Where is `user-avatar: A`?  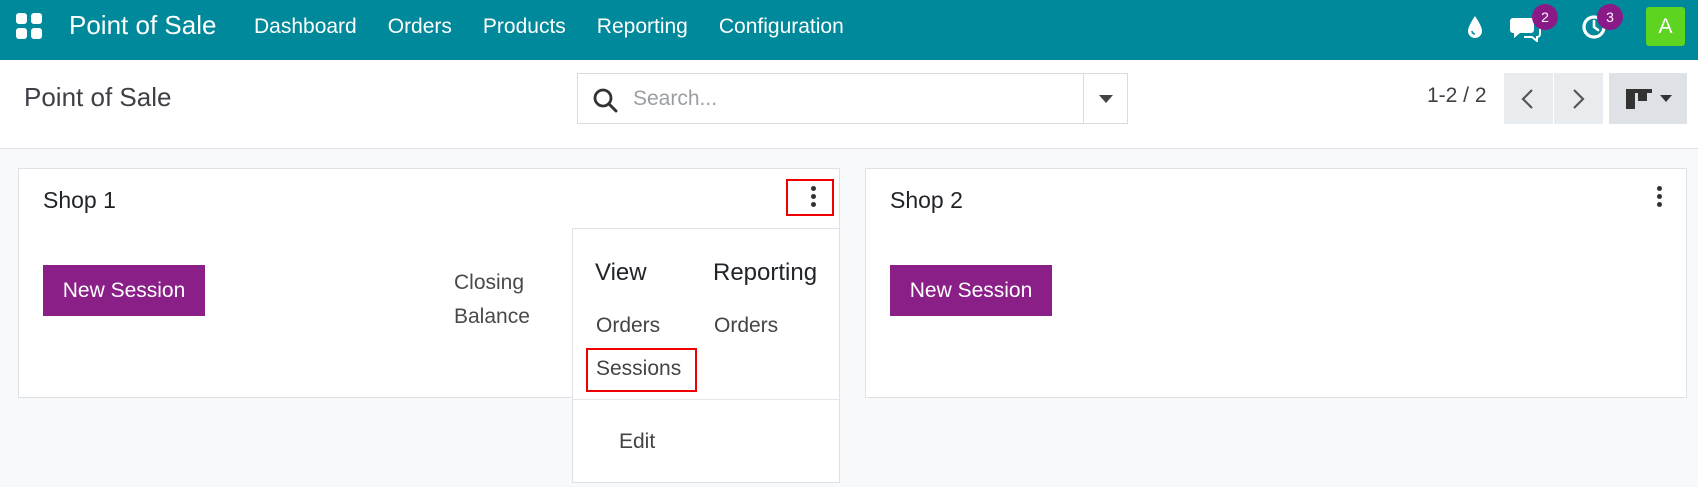 user-avatar: A is located at coordinates (1665, 26).